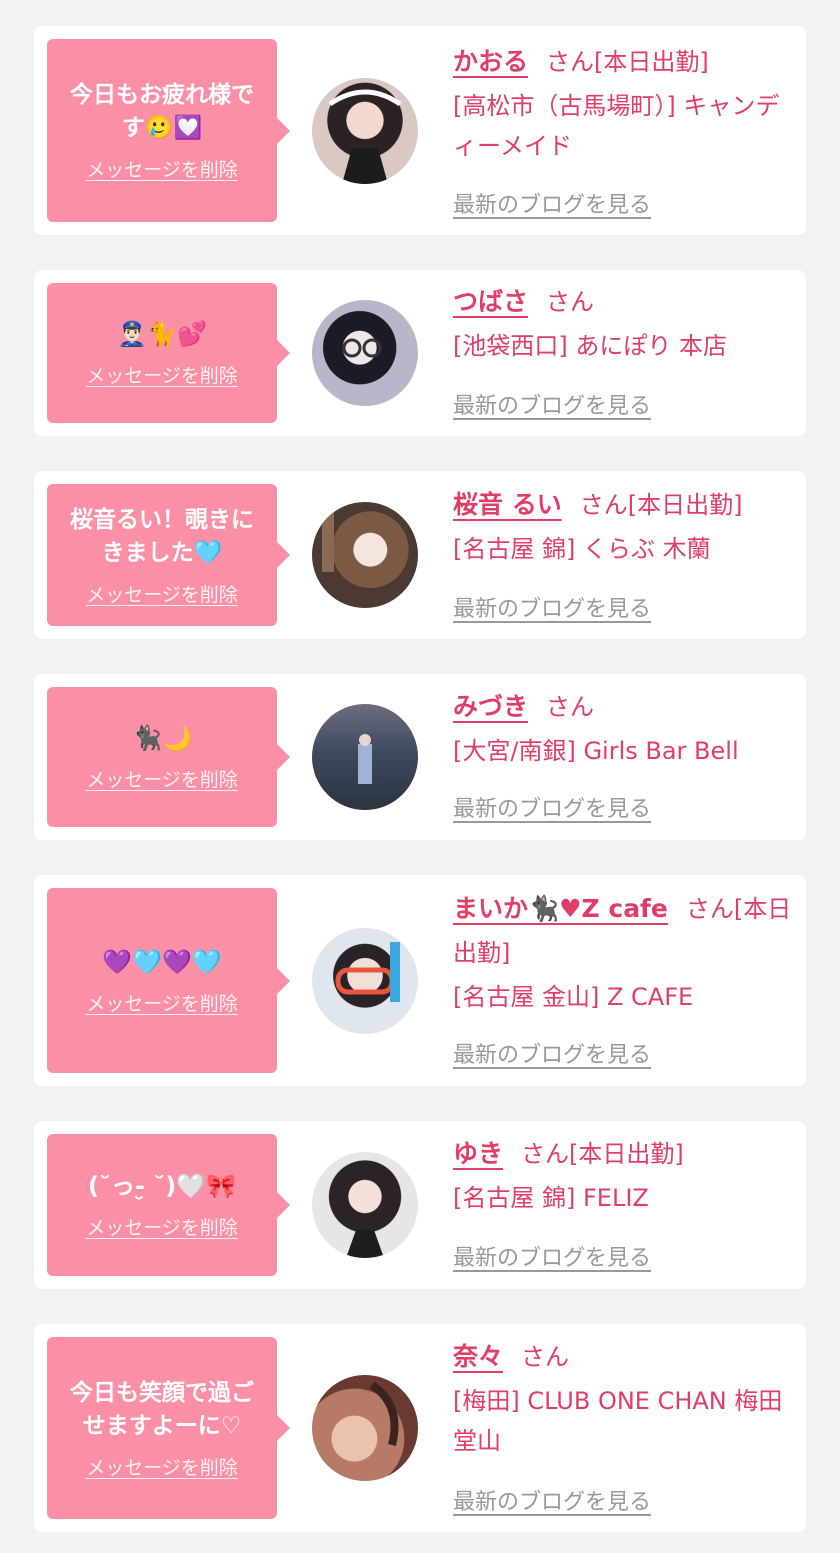 Image resolution: width=840 pixels, height=1553 pixels. What do you see at coordinates (490, 706) in the screenshot?
I see `girl-name-link: みづき` at bounding box center [490, 706].